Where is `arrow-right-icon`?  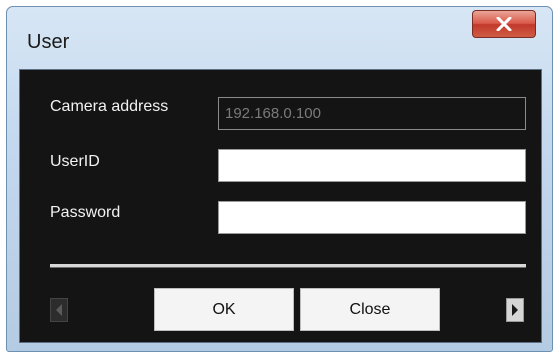 arrow-right-icon is located at coordinates (515, 310).